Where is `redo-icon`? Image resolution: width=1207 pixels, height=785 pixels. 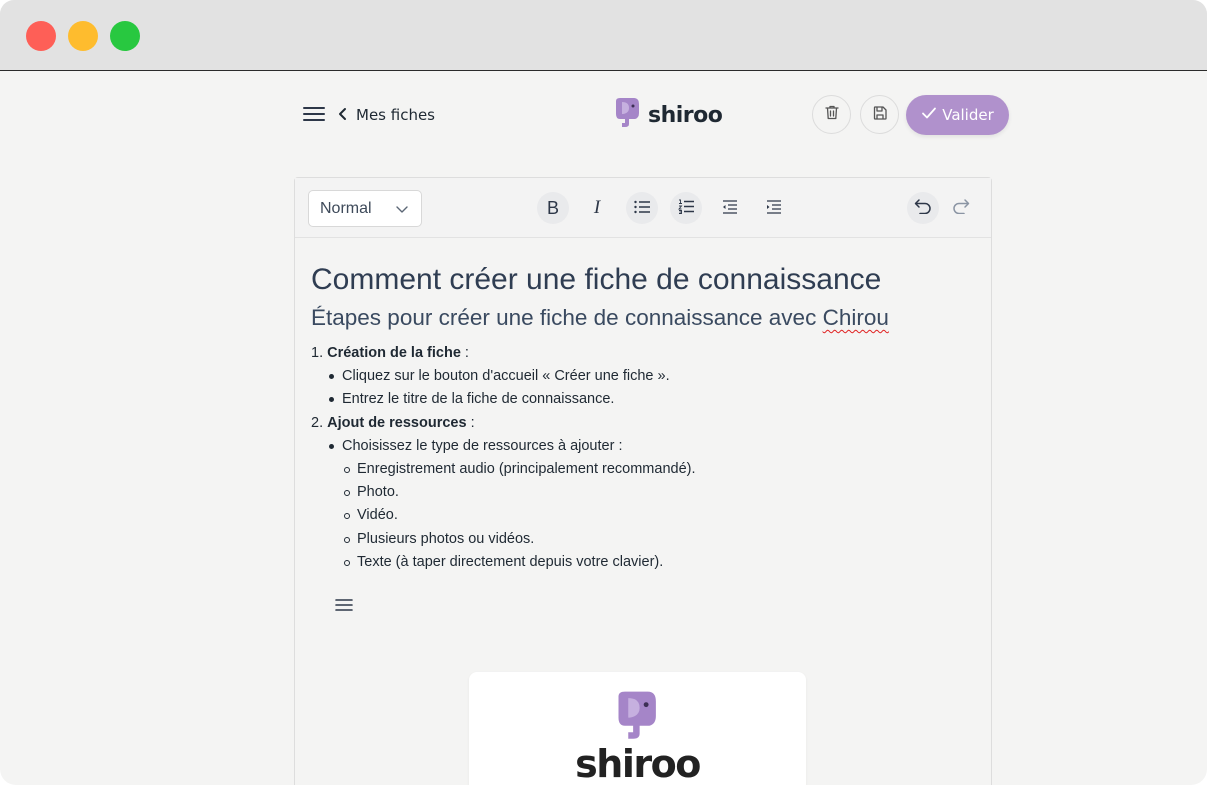 redo-icon is located at coordinates (961, 208).